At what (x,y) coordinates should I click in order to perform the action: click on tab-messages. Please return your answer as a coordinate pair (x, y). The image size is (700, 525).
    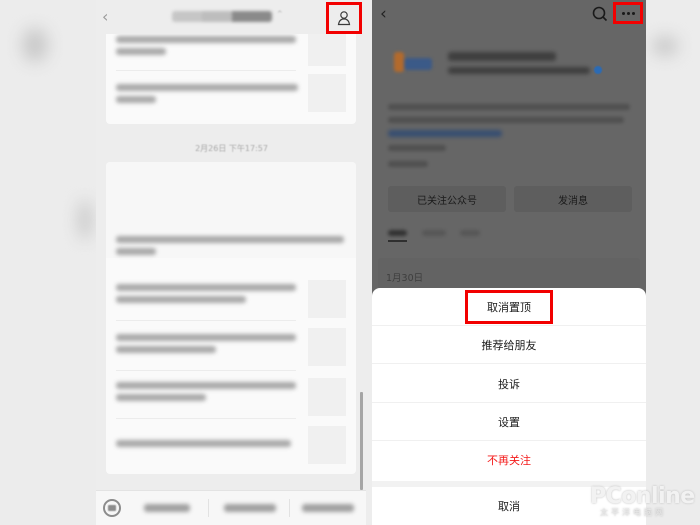
    Looking at the image, I should click on (397, 233).